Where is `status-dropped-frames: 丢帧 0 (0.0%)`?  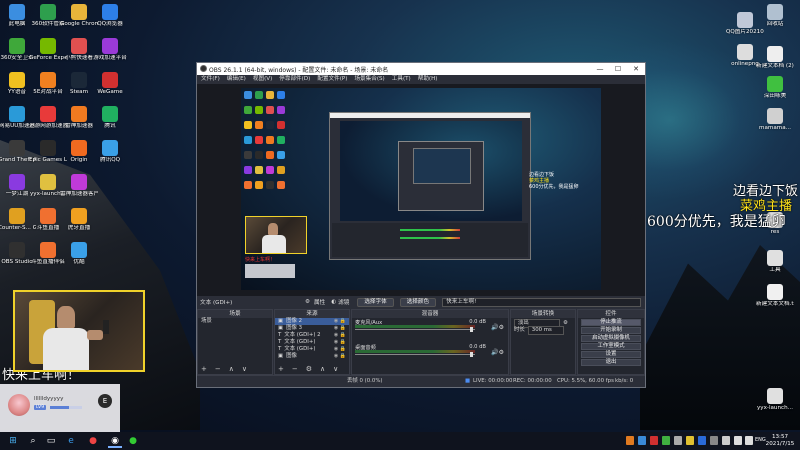 status-dropped-frames: 丢帧 0 (0.0%) is located at coordinates (365, 381).